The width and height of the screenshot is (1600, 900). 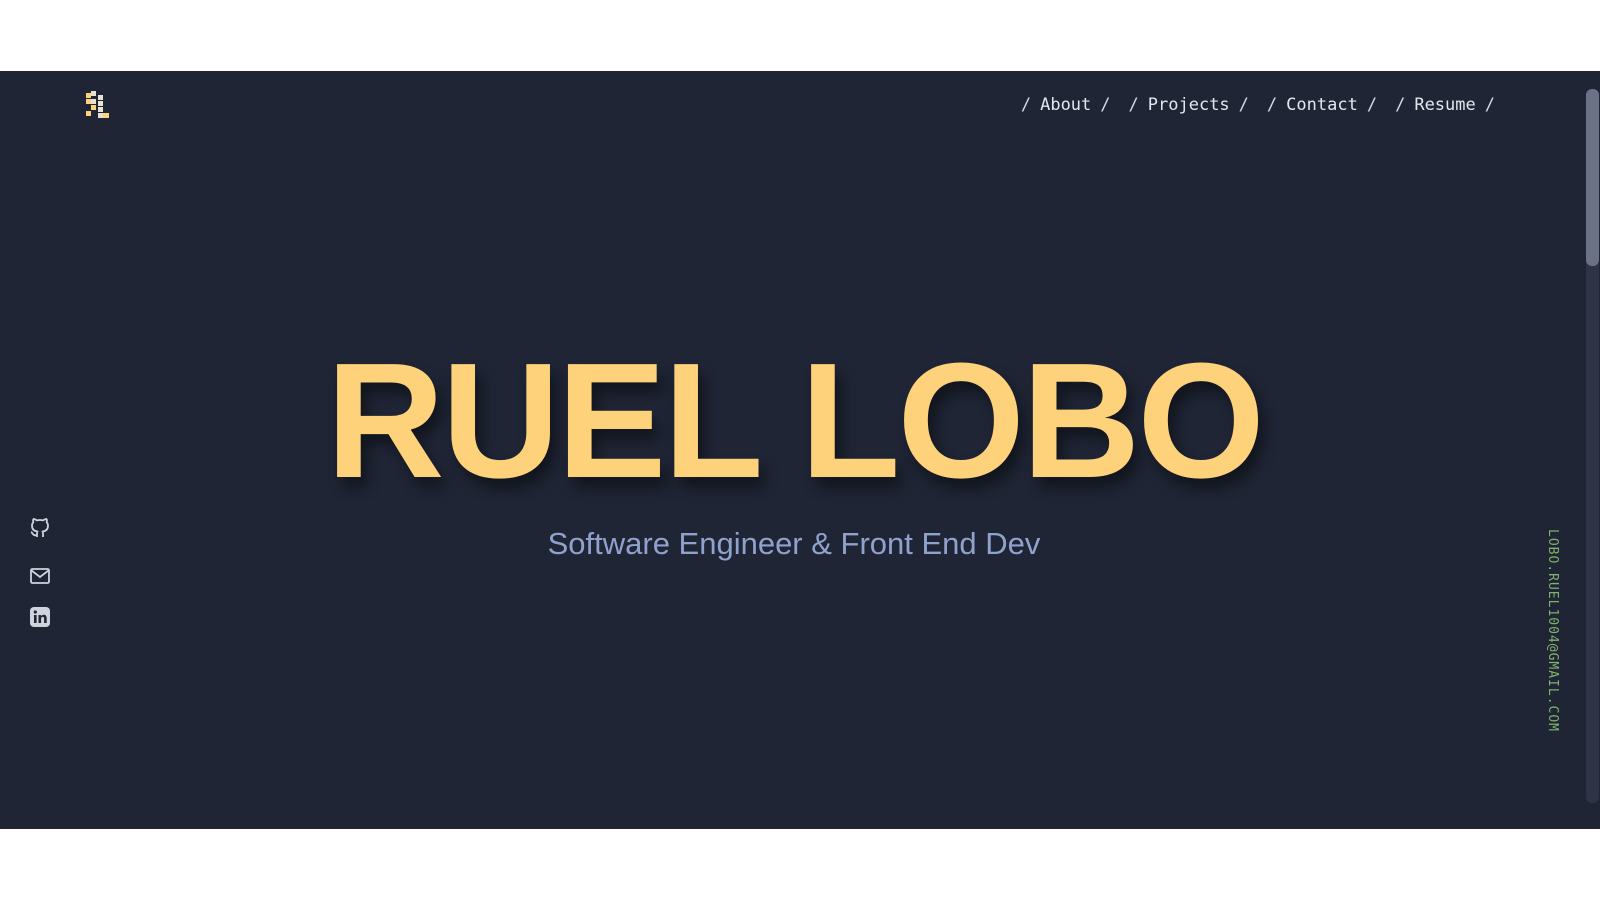 What do you see at coordinates (1592, 446) in the screenshot?
I see `scrollbar` at bounding box center [1592, 446].